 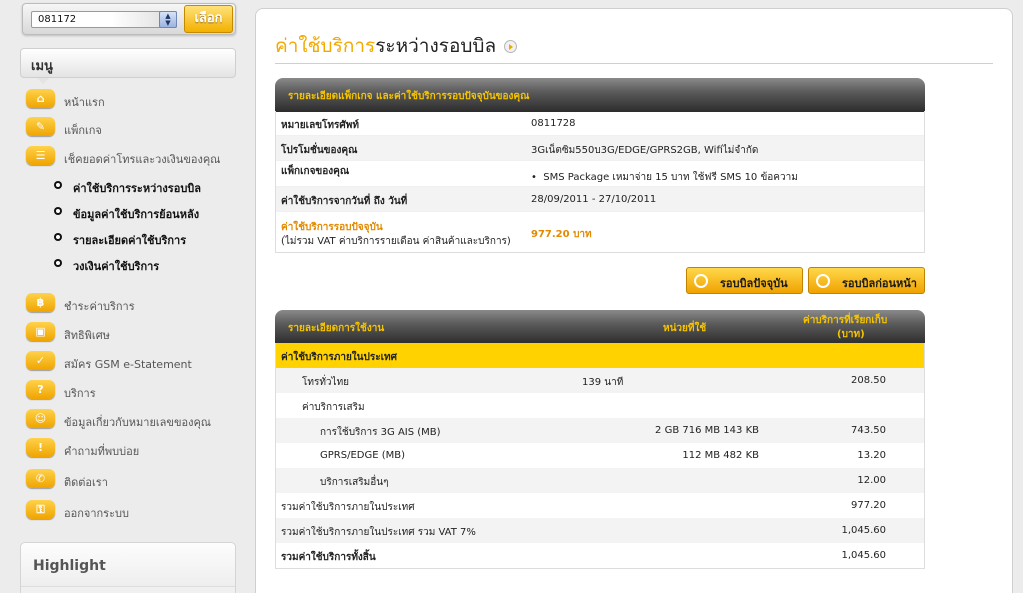 I want to click on menu-item-label: สมัคร GSM e-Statement, so click(x=128, y=364).